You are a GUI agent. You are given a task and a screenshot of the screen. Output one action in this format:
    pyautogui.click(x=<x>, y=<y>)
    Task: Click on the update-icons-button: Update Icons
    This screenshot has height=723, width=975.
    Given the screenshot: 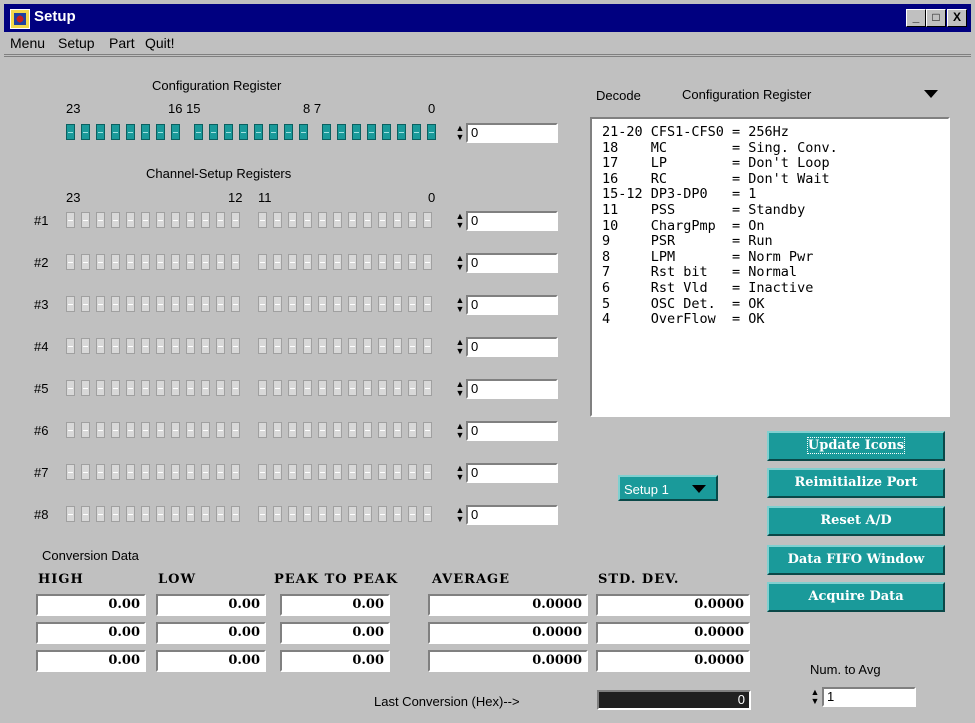 What is the action you would take?
    pyautogui.click(x=856, y=446)
    